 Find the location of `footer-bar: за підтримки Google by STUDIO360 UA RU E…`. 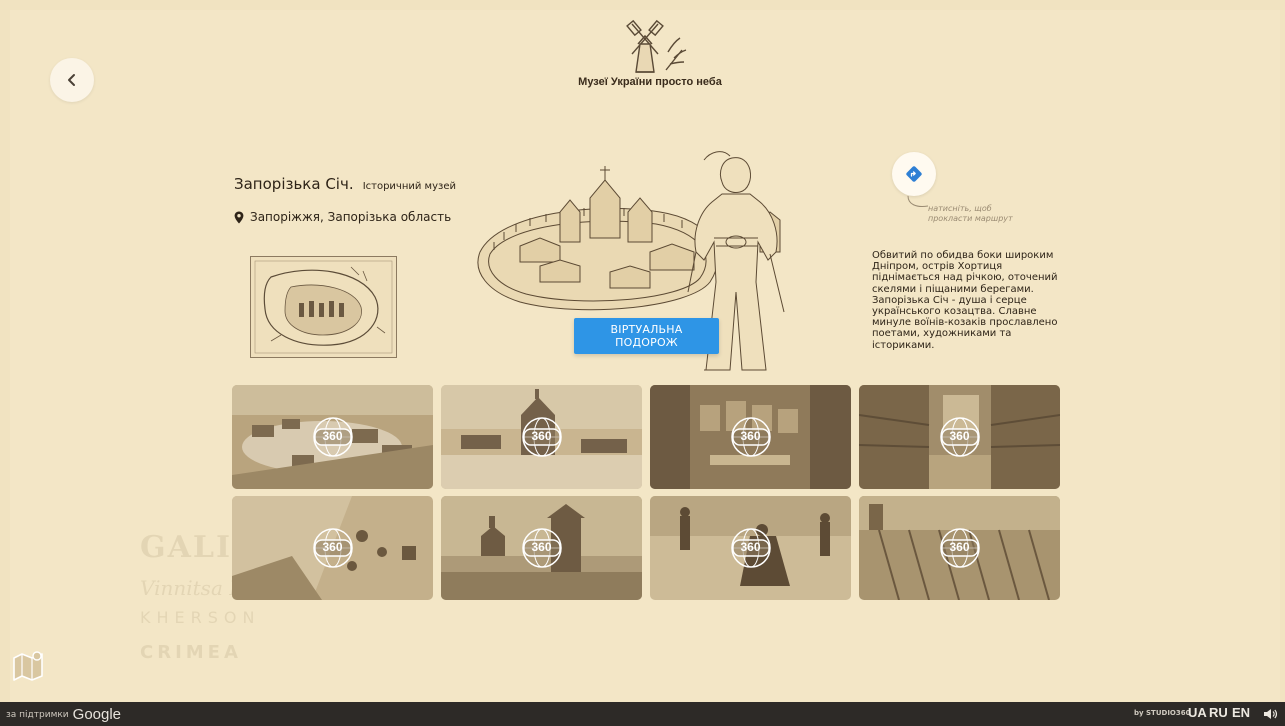

footer-bar: за підтримки Google by STUDIO360 UA RU E… is located at coordinates (642, 714).